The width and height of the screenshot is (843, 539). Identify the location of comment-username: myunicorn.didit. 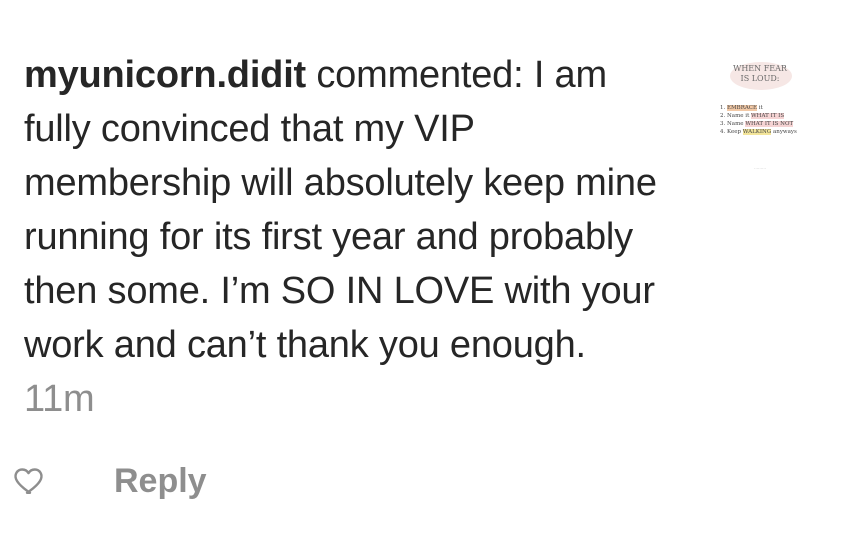
(165, 75).